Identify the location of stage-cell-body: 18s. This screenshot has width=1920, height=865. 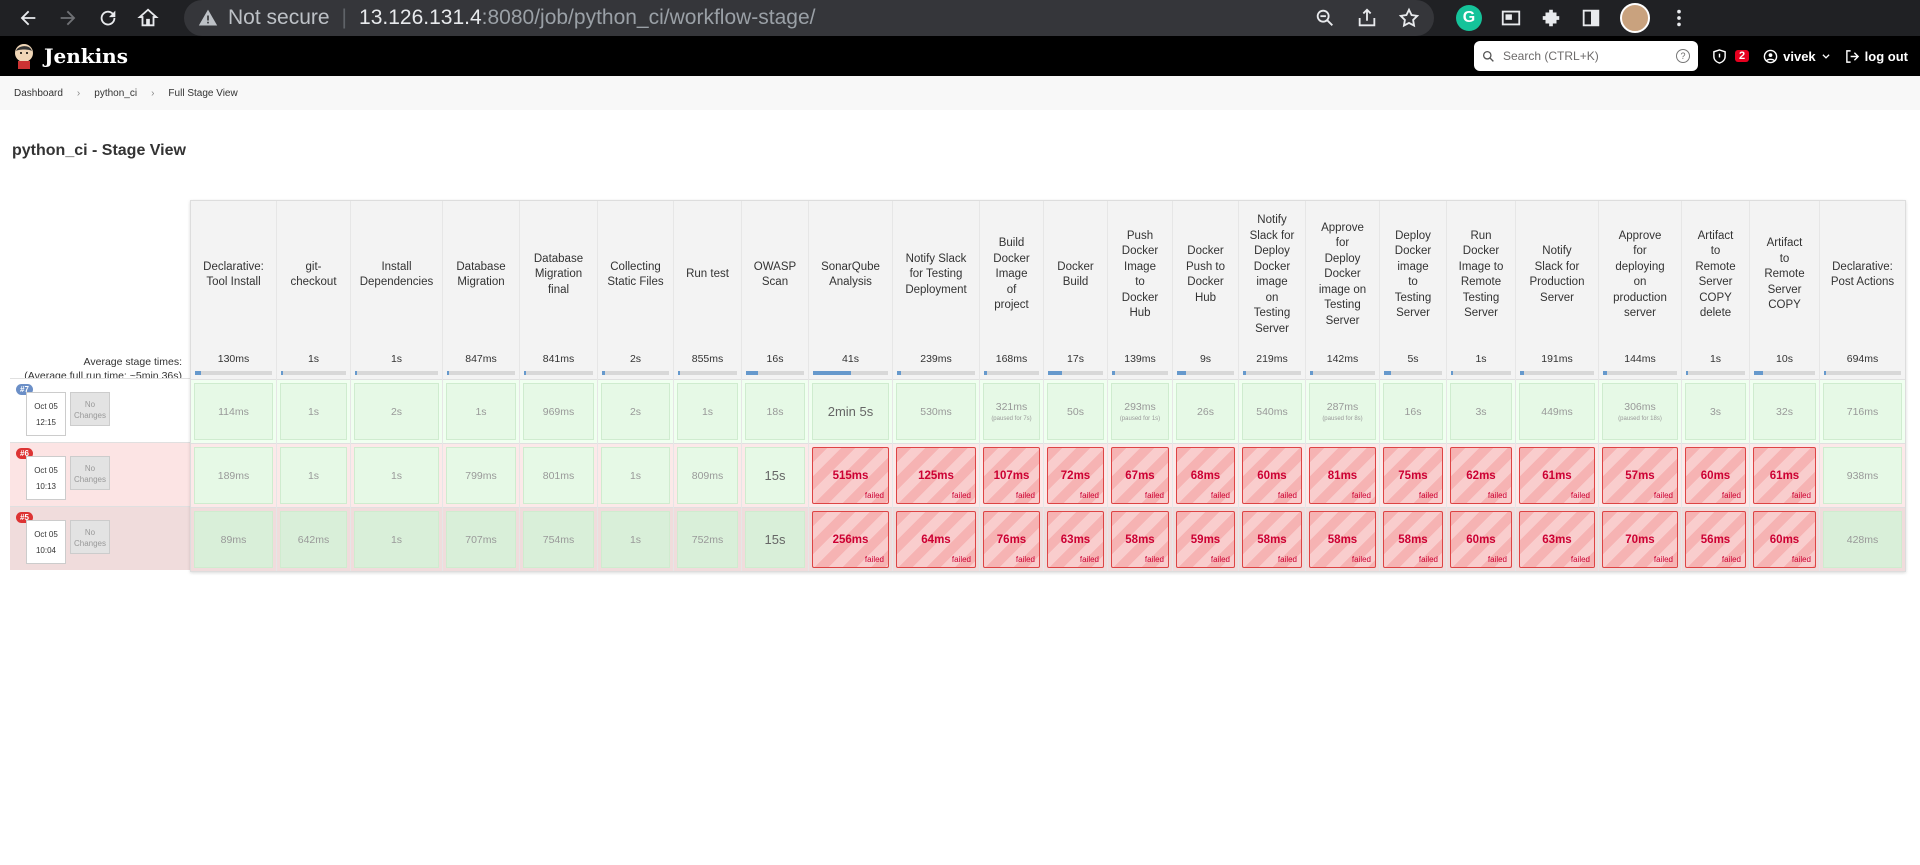
(775, 411).